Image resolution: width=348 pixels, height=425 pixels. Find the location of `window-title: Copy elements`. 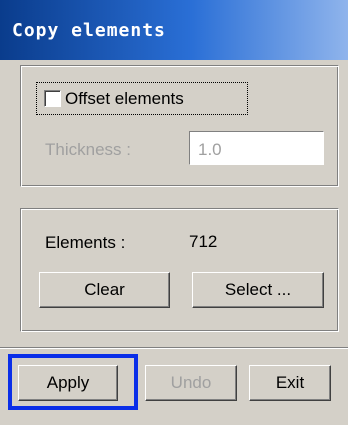

window-title: Copy elements is located at coordinates (89, 30).